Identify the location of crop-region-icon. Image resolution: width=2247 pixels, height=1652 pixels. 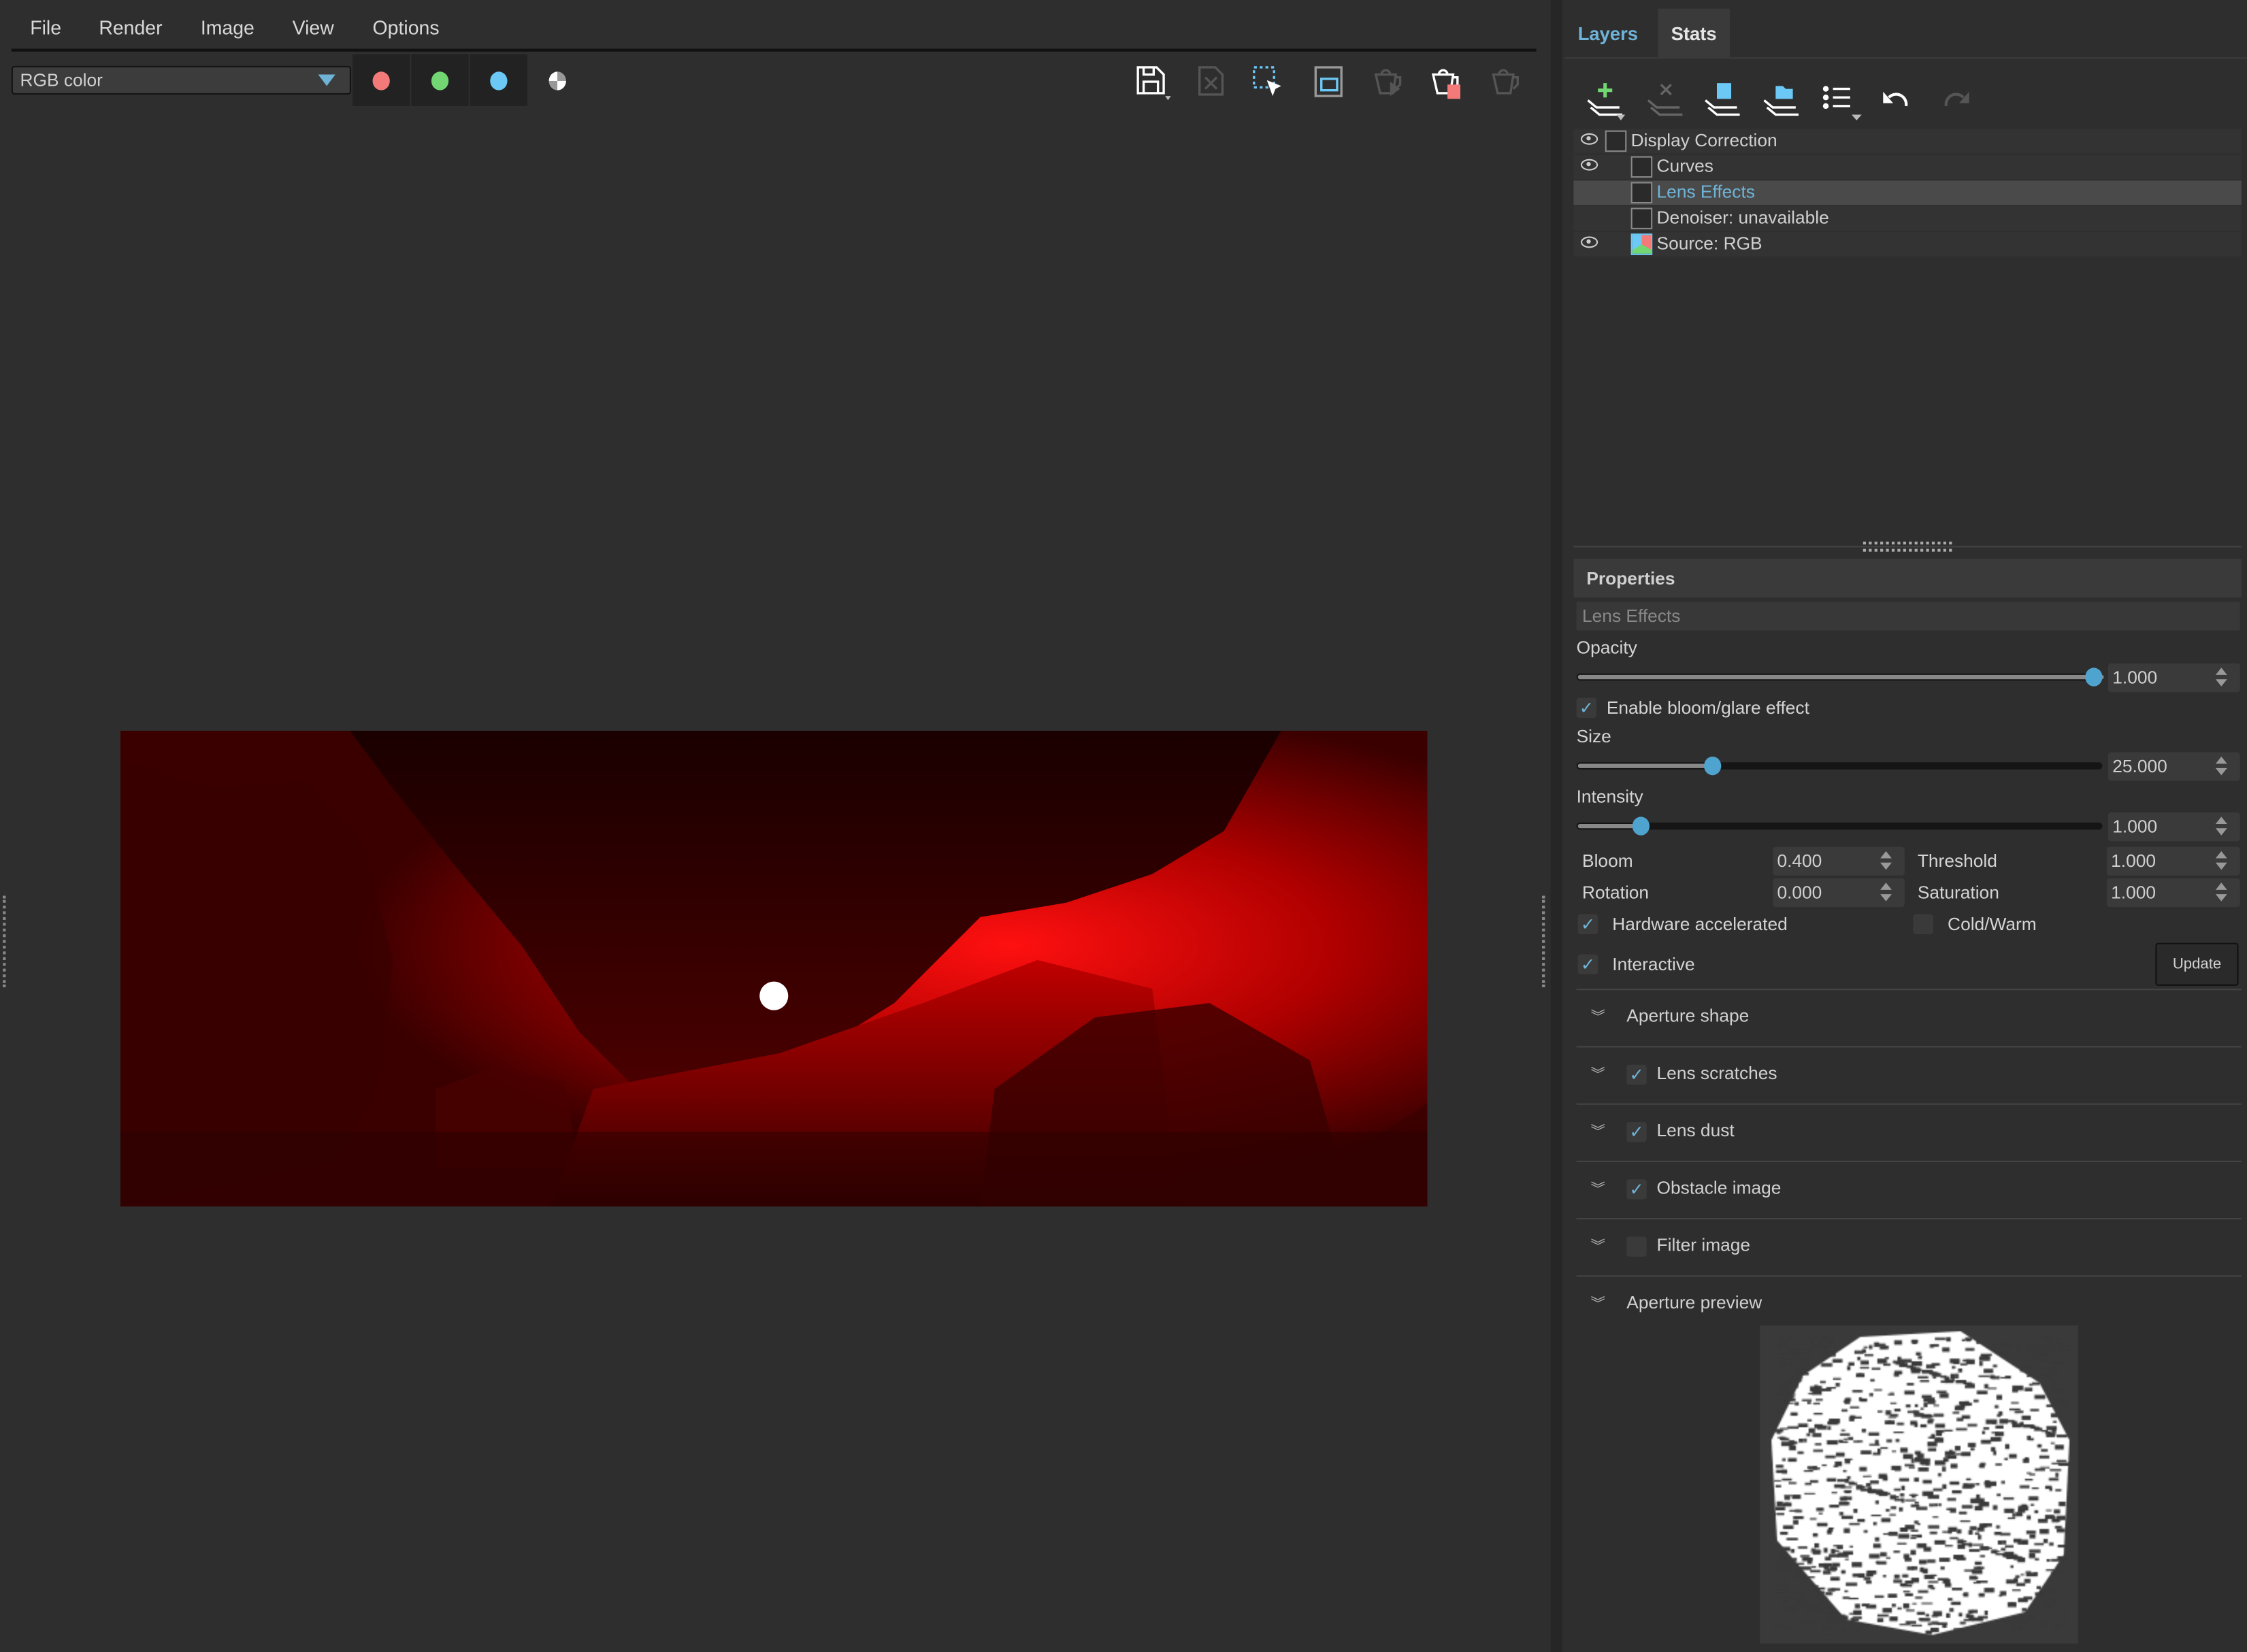
(1328, 82).